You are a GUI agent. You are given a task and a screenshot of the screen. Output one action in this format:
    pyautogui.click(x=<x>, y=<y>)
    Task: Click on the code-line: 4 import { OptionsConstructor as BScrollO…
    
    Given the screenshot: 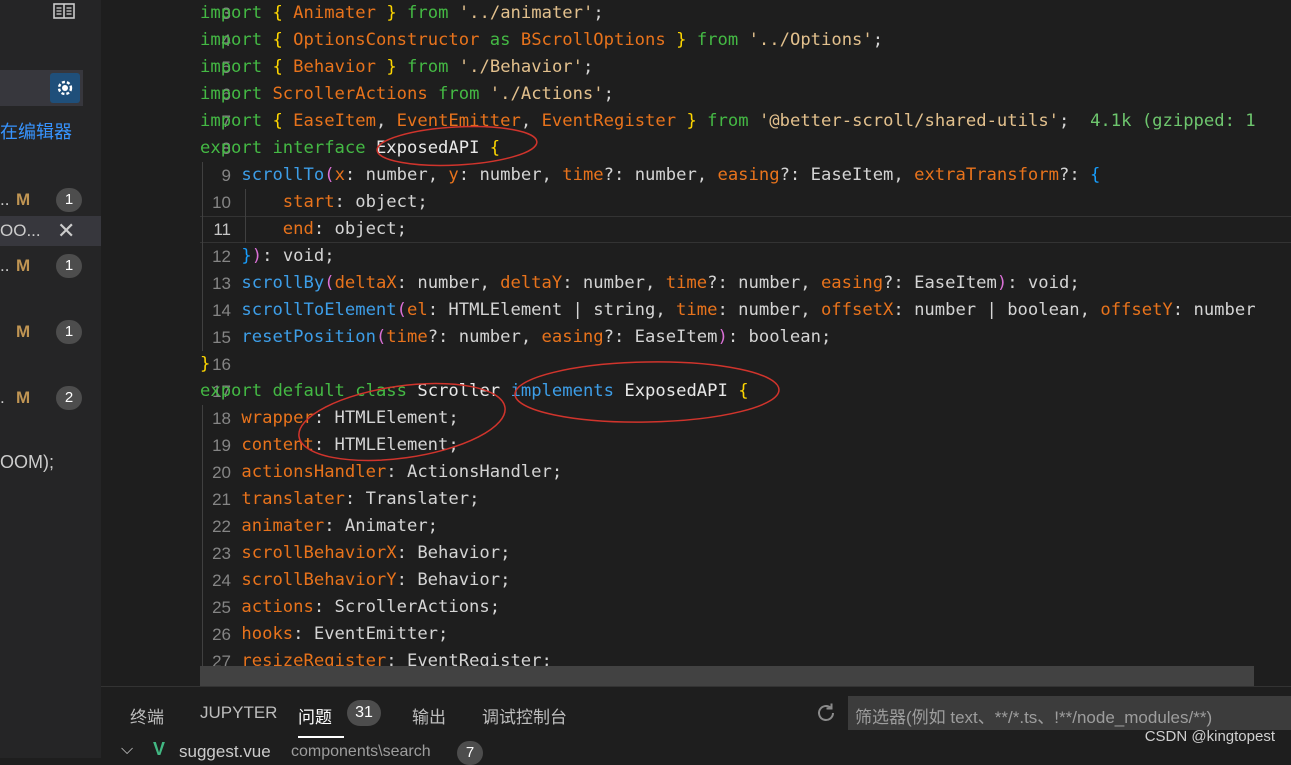 What is the action you would take?
    pyautogui.click(x=696, y=40)
    